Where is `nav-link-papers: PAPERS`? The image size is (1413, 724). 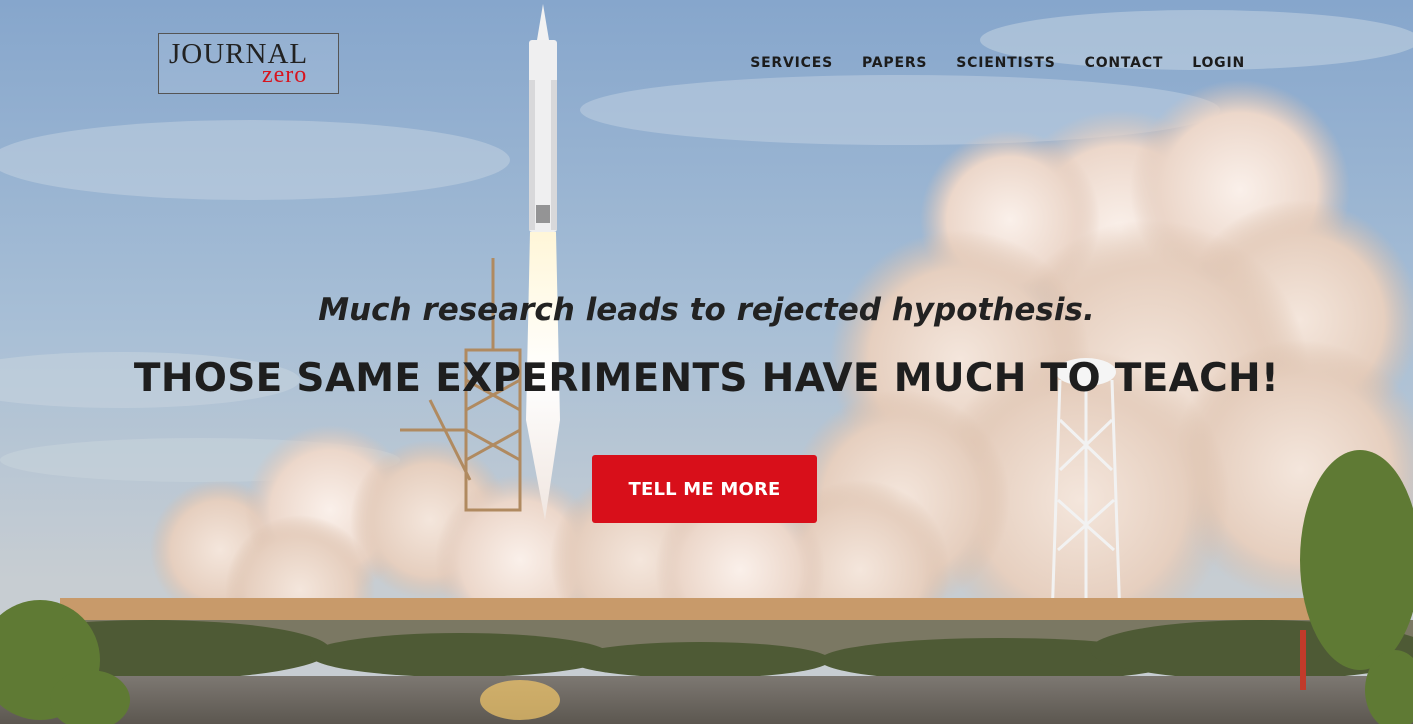
nav-link-papers: PAPERS is located at coordinates (894, 63).